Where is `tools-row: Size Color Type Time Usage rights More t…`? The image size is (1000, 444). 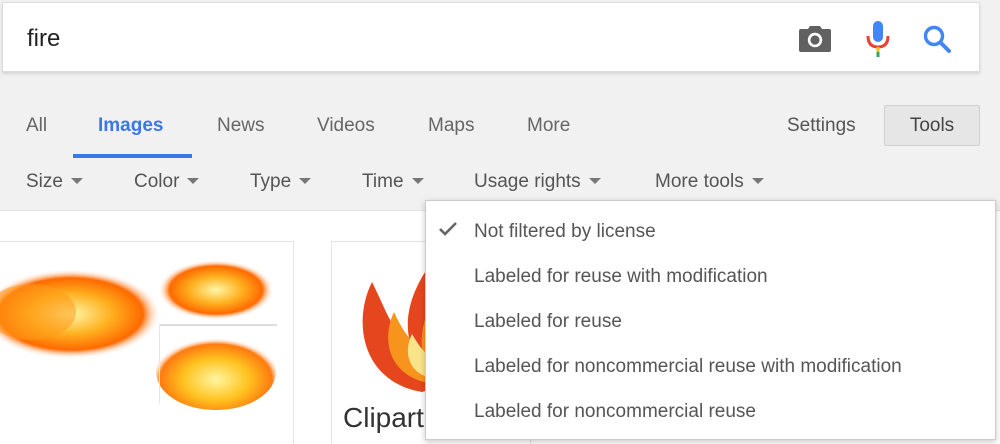 tools-row: Size Color Type Time Usage rights More t… is located at coordinates (500, 184).